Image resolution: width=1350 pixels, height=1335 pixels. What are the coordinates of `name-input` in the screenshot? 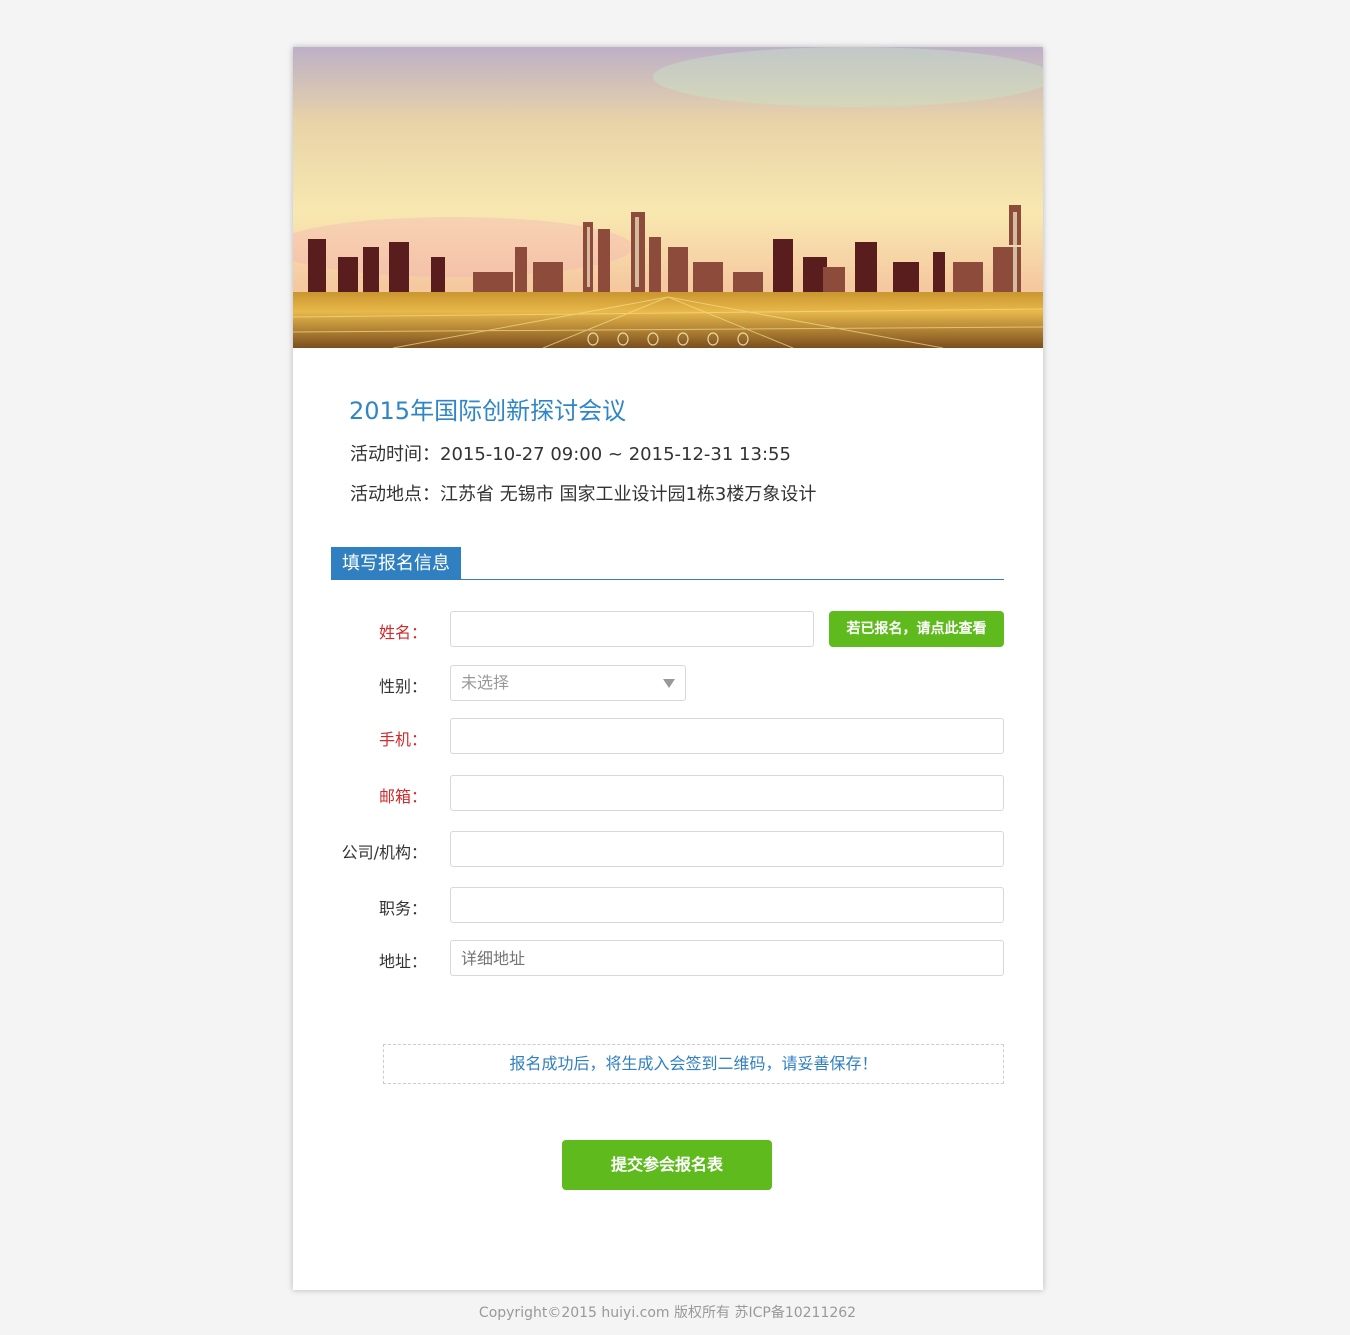 It's located at (632, 629).